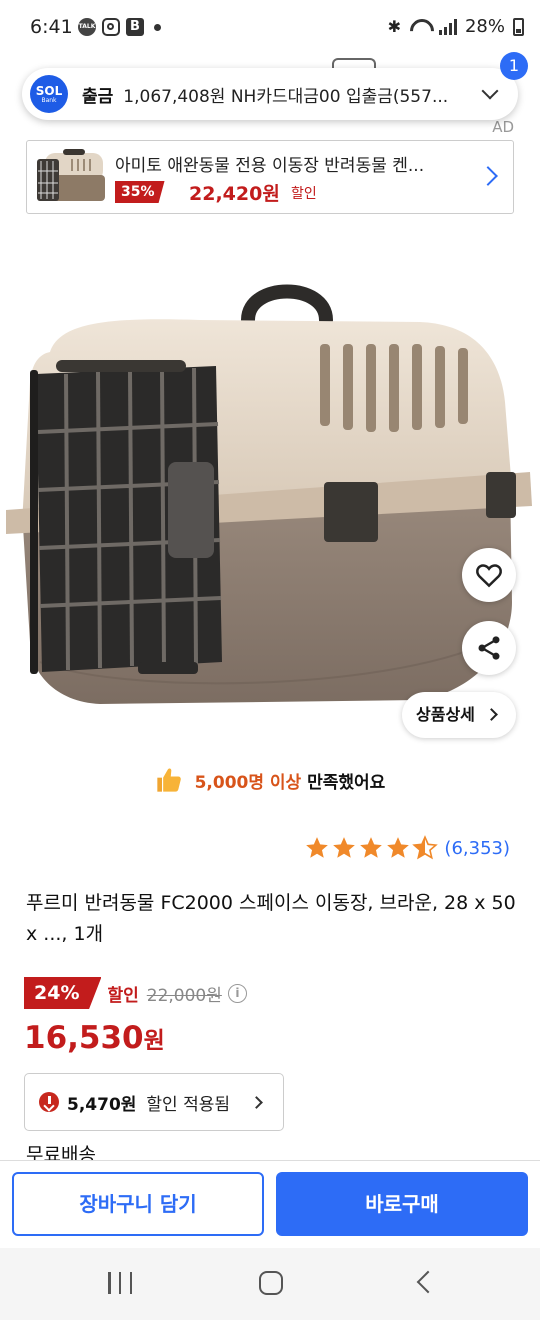 The height and width of the screenshot is (1320, 540). I want to click on product-detail-label: 상품상세, so click(445, 714).